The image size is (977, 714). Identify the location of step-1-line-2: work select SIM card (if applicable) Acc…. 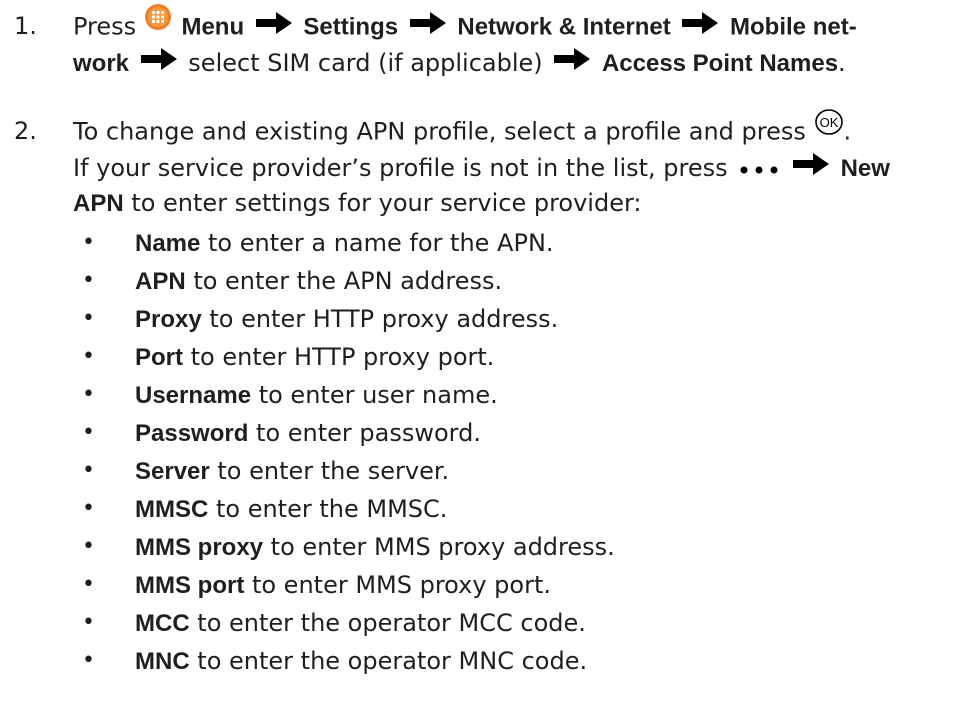
(518, 63).